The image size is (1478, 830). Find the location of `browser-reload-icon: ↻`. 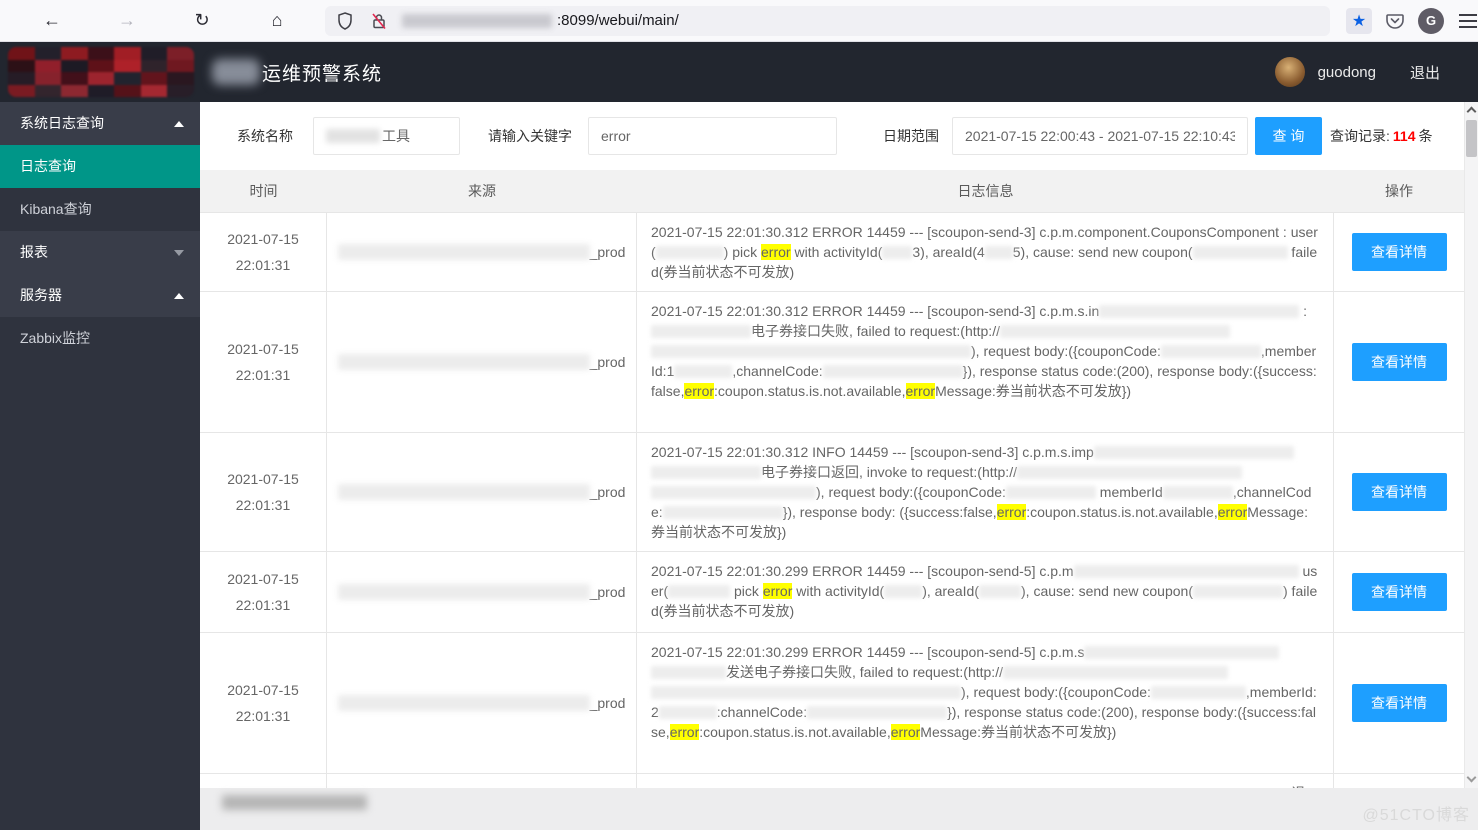

browser-reload-icon: ↻ is located at coordinates (202, 20).